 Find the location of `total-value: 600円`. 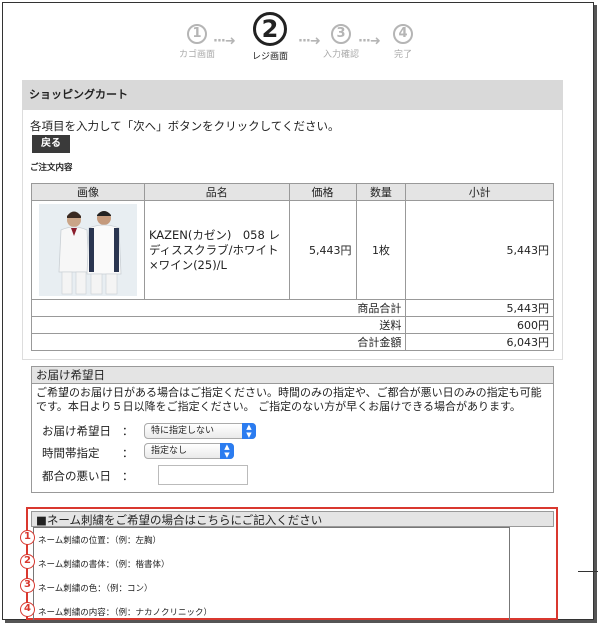

total-value: 600円 is located at coordinates (479, 325).